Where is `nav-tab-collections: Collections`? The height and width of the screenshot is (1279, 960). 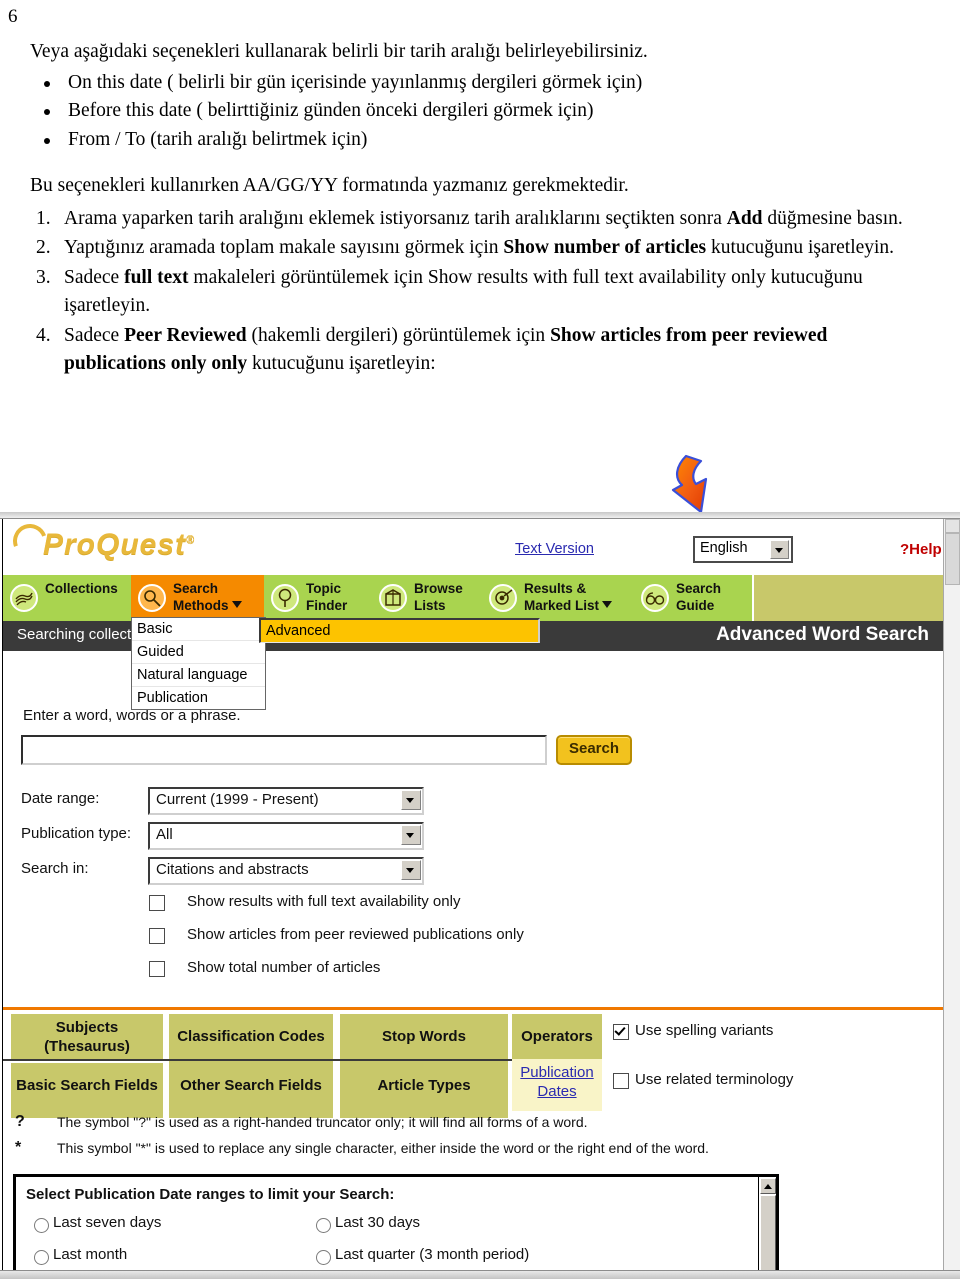 nav-tab-collections: Collections is located at coordinates (68, 598).